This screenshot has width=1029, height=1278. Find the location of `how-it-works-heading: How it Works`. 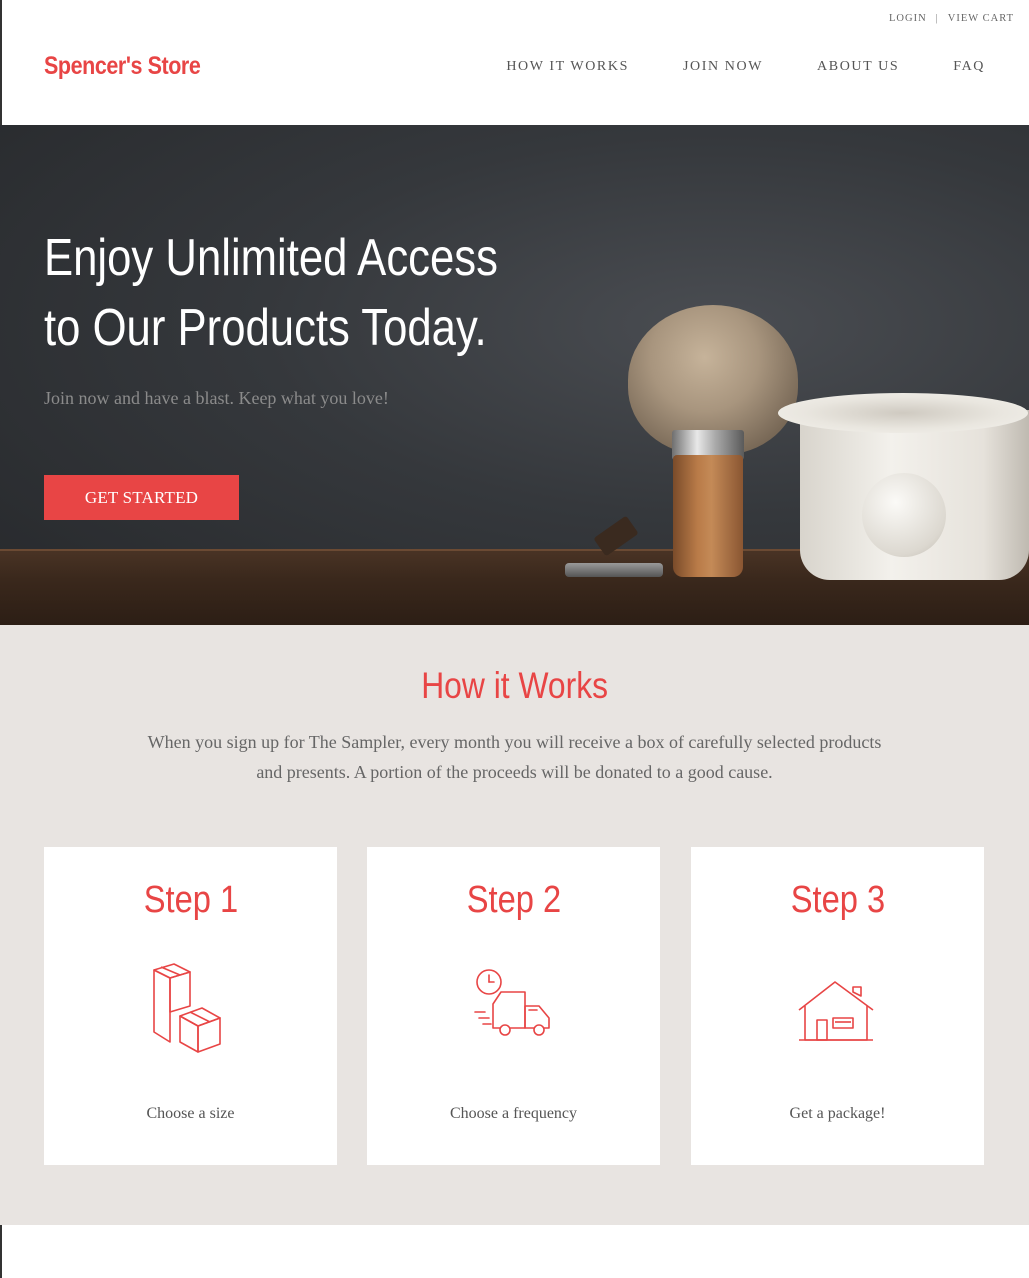

how-it-works-heading: How it Works is located at coordinates (514, 686).